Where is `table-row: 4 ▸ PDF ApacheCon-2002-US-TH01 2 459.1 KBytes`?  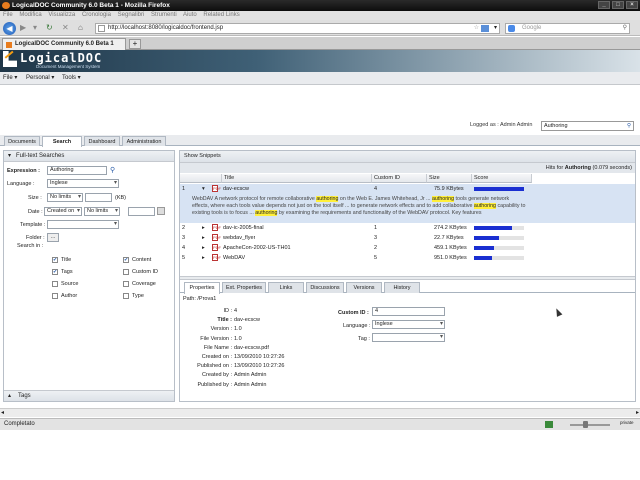
table-row: 4 ▸ PDF ApacheCon-2002-US-TH01 2 459.1 KBytes is located at coordinates (407, 248).